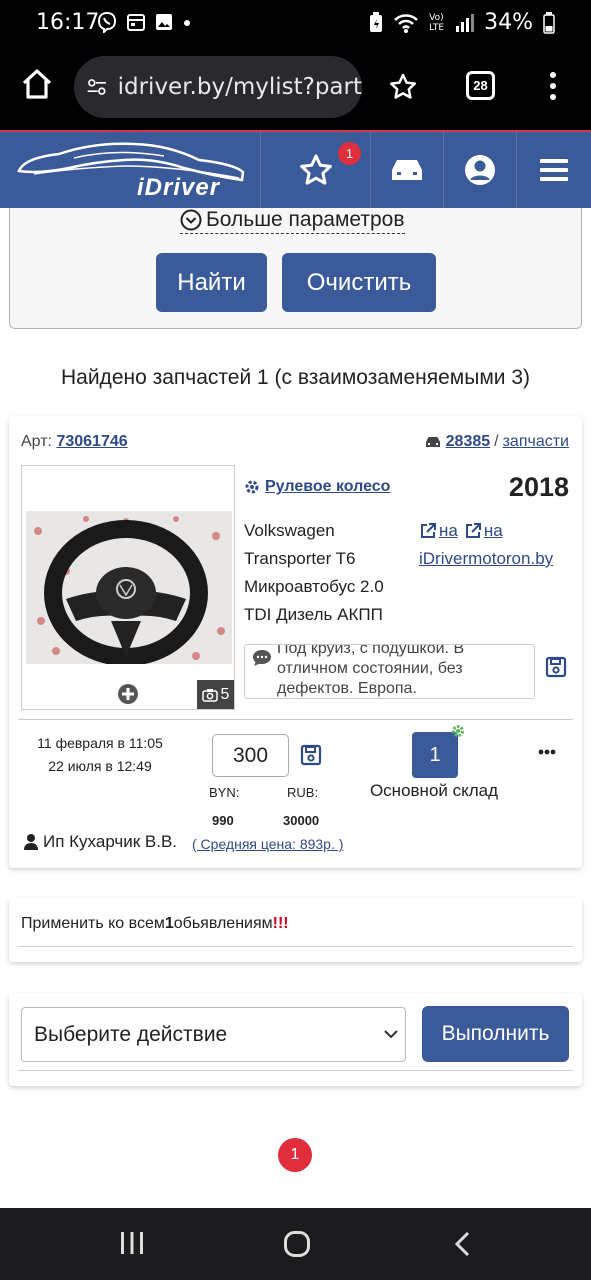  Describe the element at coordinates (305, 219) in the screenshot. I see `more-params-label: Больше параметров` at that location.